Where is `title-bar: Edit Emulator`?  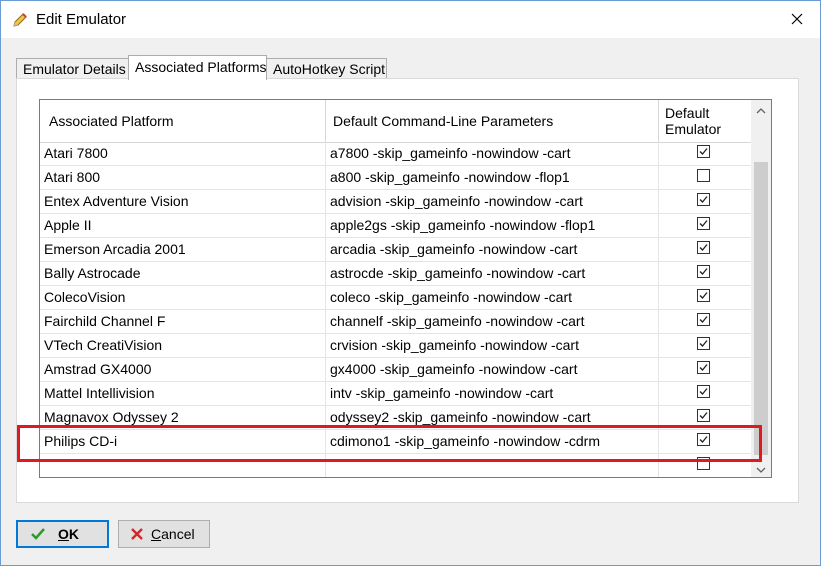 title-bar: Edit Emulator is located at coordinates (410, 19).